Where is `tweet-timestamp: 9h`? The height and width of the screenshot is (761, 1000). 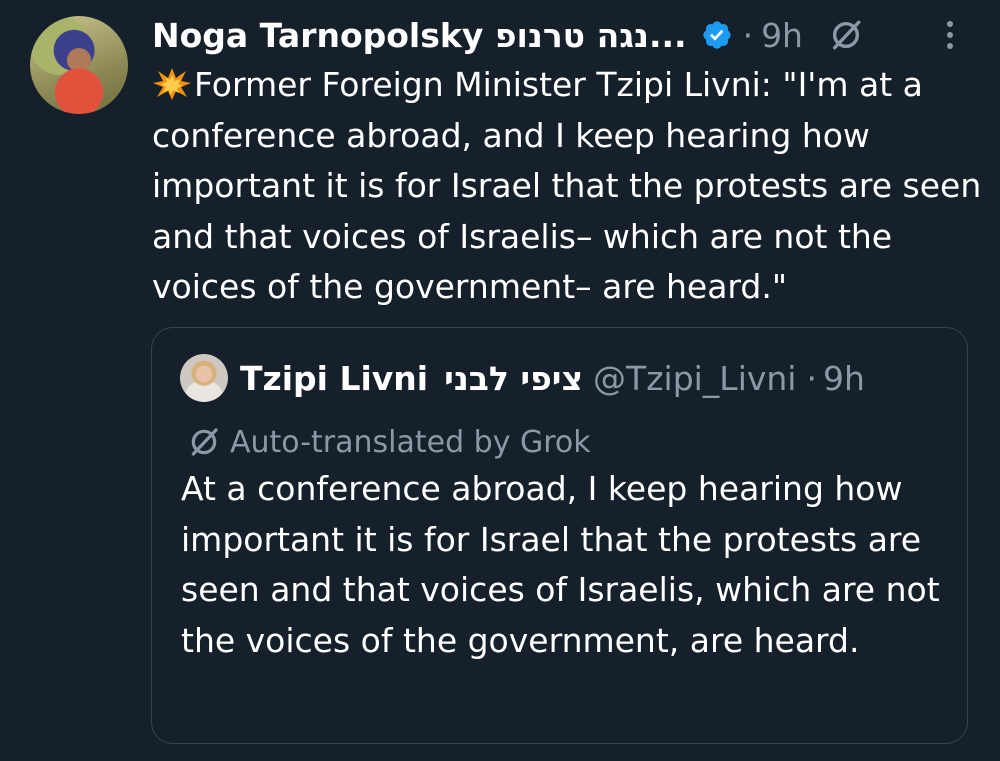
tweet-timestamp: 9h is located at coordinates (782, 35).